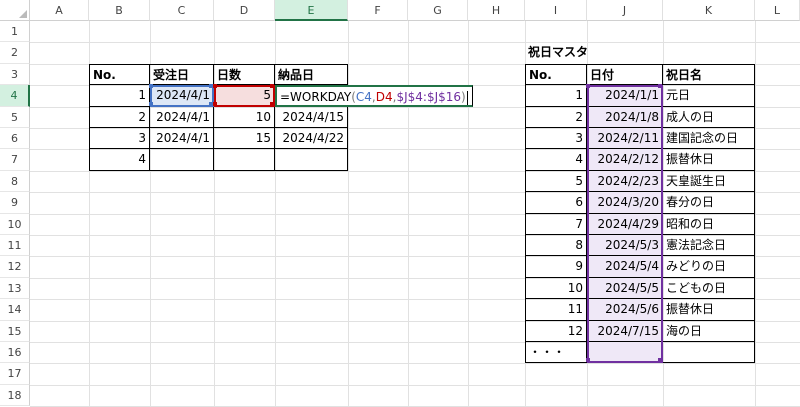 This screenshot has height=407, width=800. I want to click on column-header-d: D, so click(244, 10).